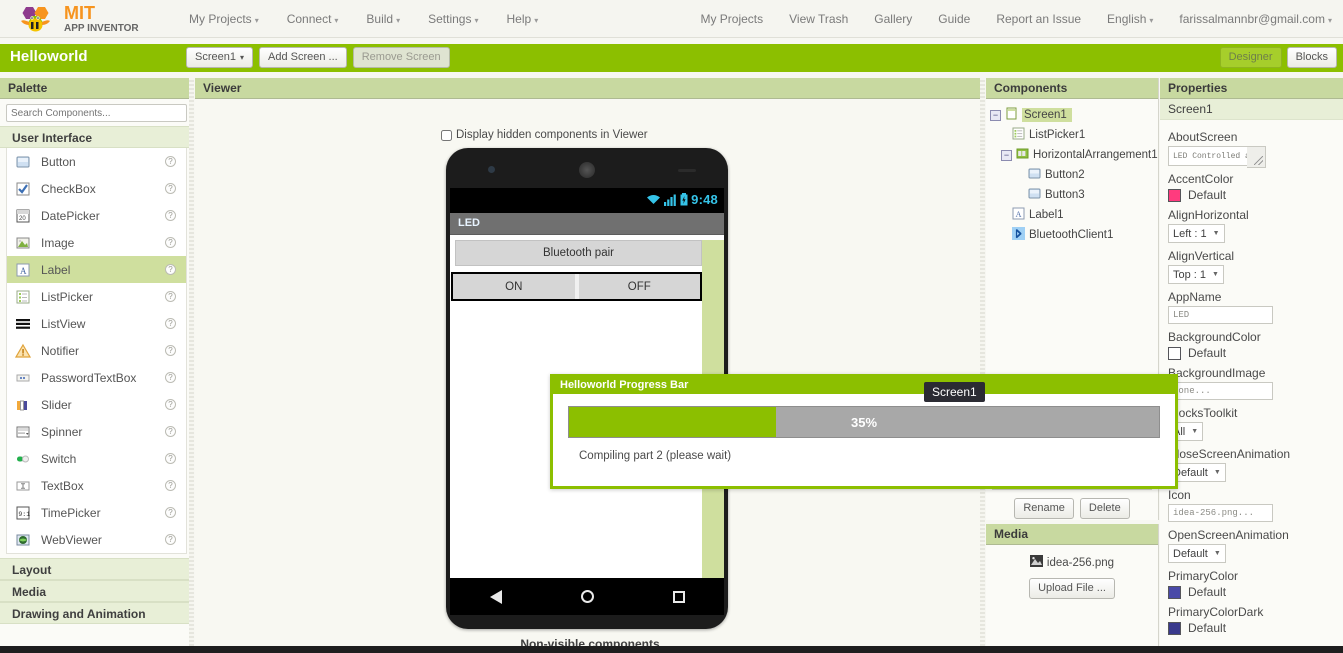 This screenshot has height=653, width=1343. I want to click on listpicker1-component: Bluetooth pair, so click(578, 253).